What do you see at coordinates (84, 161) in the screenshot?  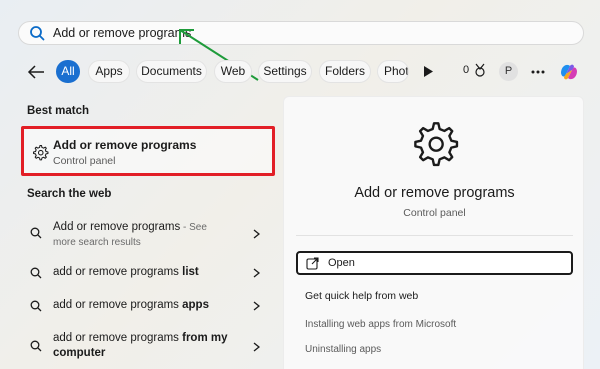 I see `best-match-subtitle: Control panel` at bounding box center [84, 161].